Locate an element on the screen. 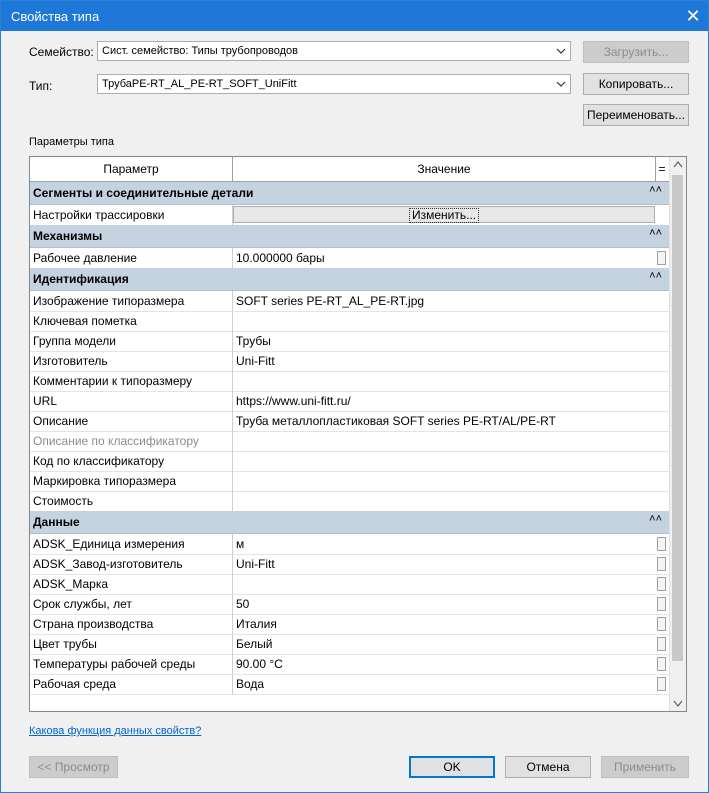 The width and height of the screenshot is (709, 793). parameter-row: Описание по классификатору is located at coordinates (350, 441).